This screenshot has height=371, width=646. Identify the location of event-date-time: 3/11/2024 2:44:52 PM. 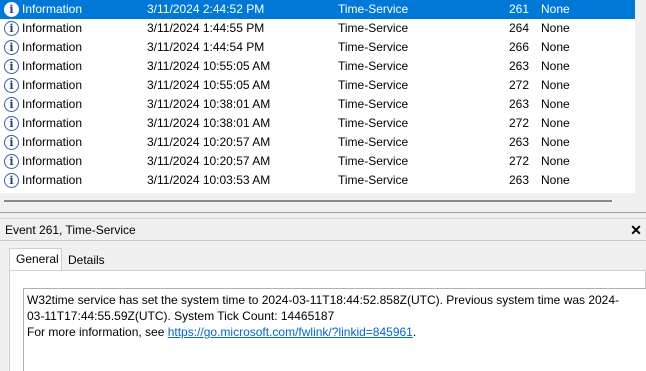
(206, 9).